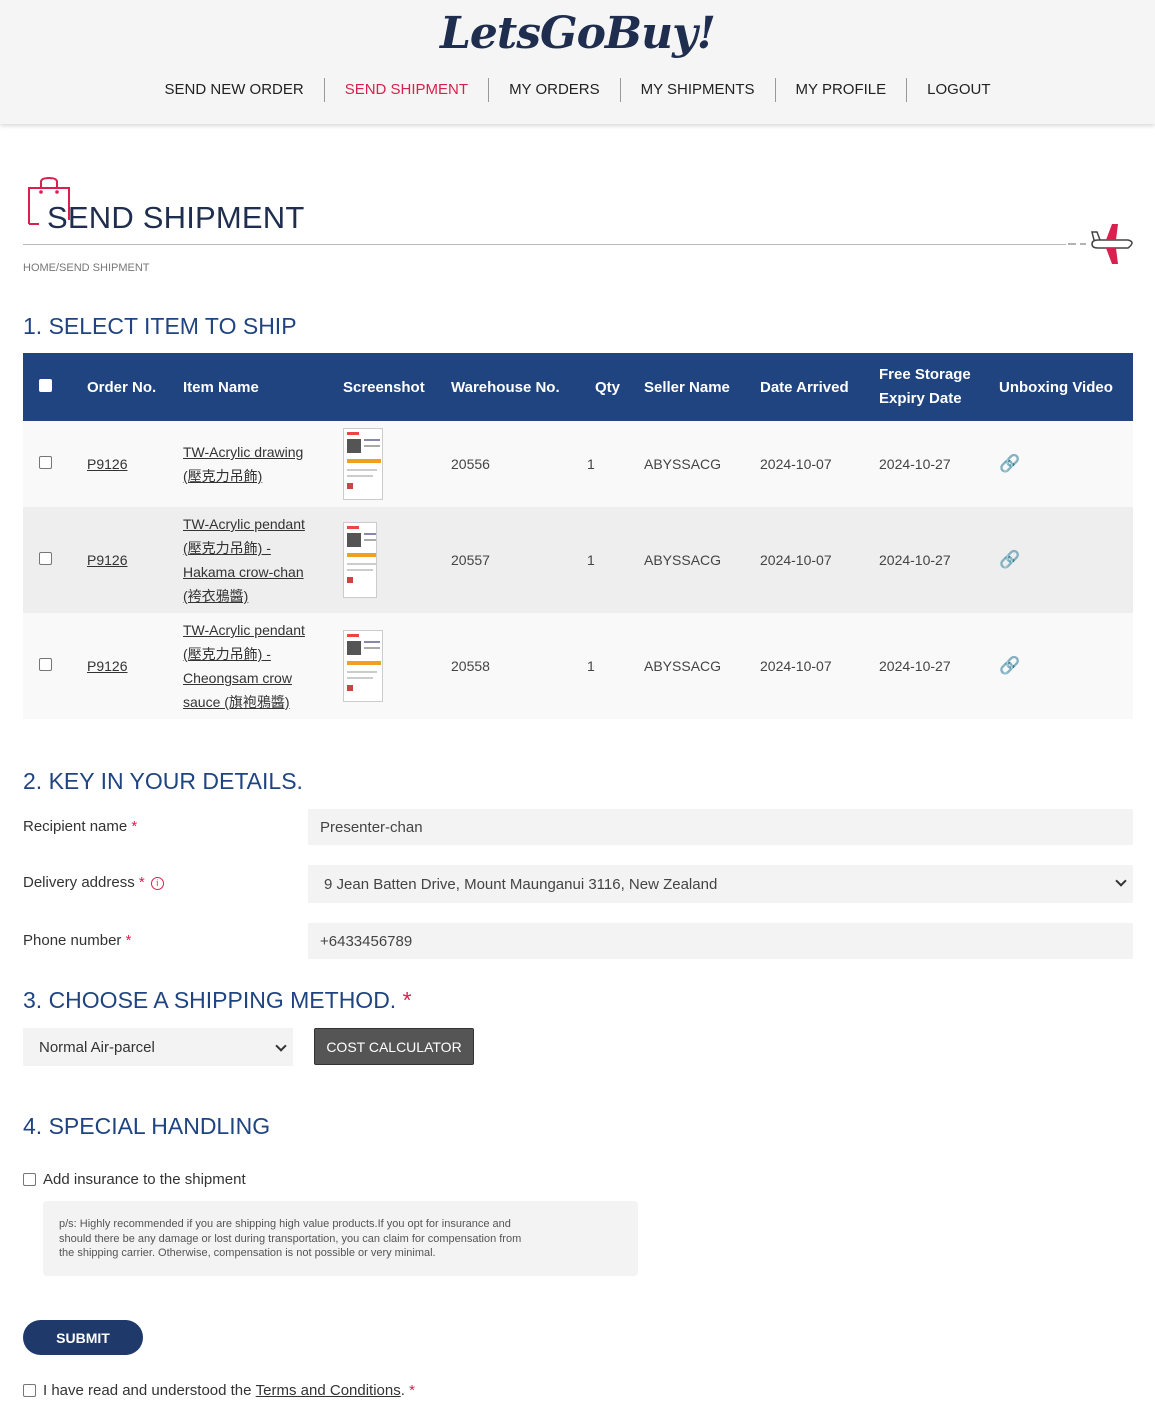 The image size is (1155, 1407). What do you see at coordinates (470, 666) in the screenshot?
I see `warehouse-no: 20558` at bounding box center [470, 666].